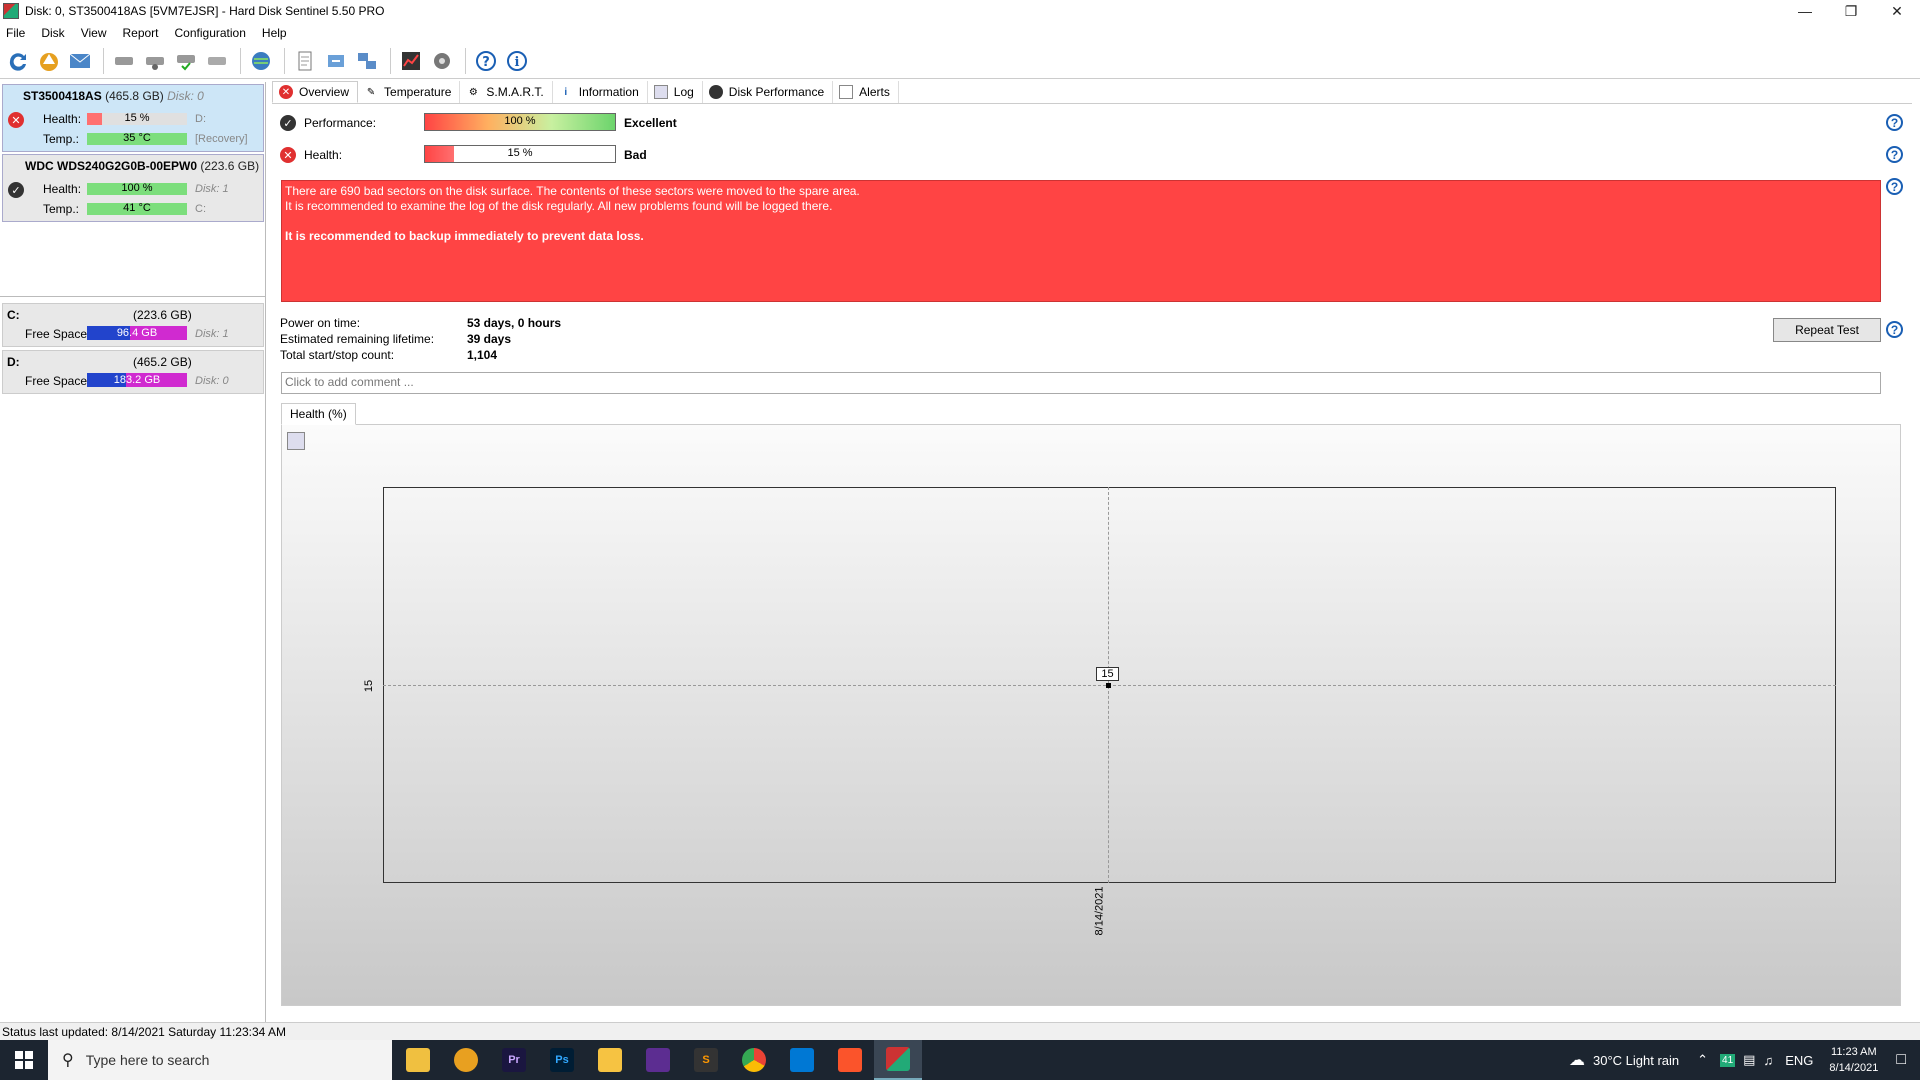 The width and height of the screenshot is (1920, 1080). Describe the element at coordinates (186, 61) in the screenshot. I see `disk-check-icon` at that location.